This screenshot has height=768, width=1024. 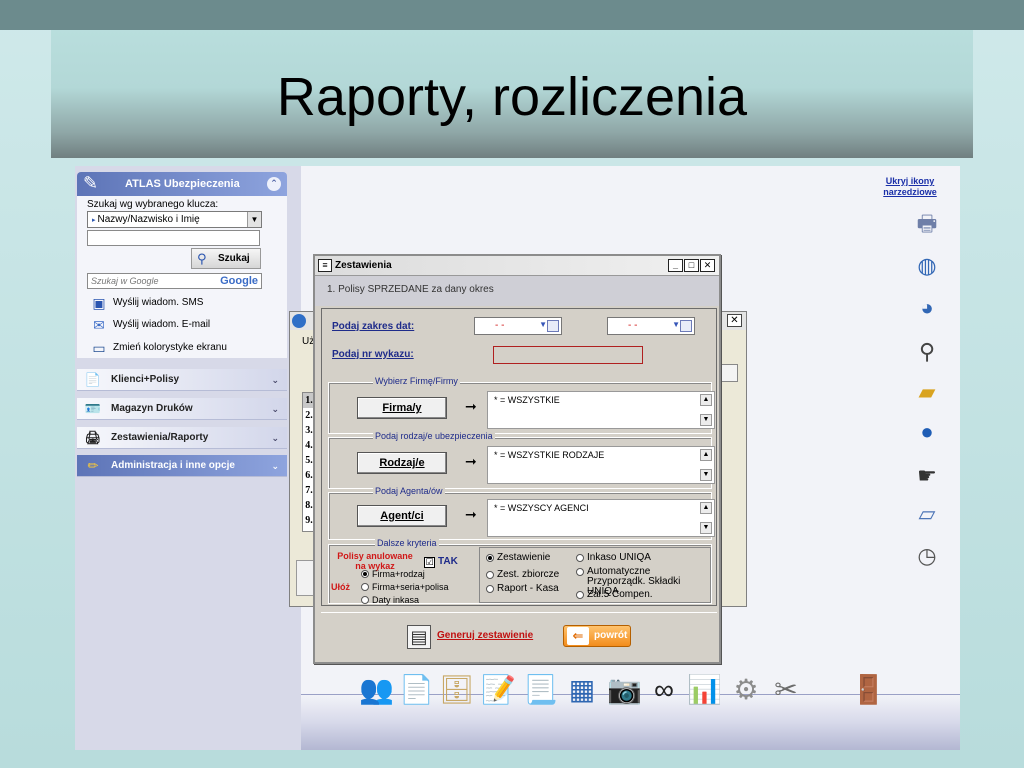 I want to click on section-klienci-polisy: 📄 Klienci+Polisy ⌄, so click(x=182, y=380).